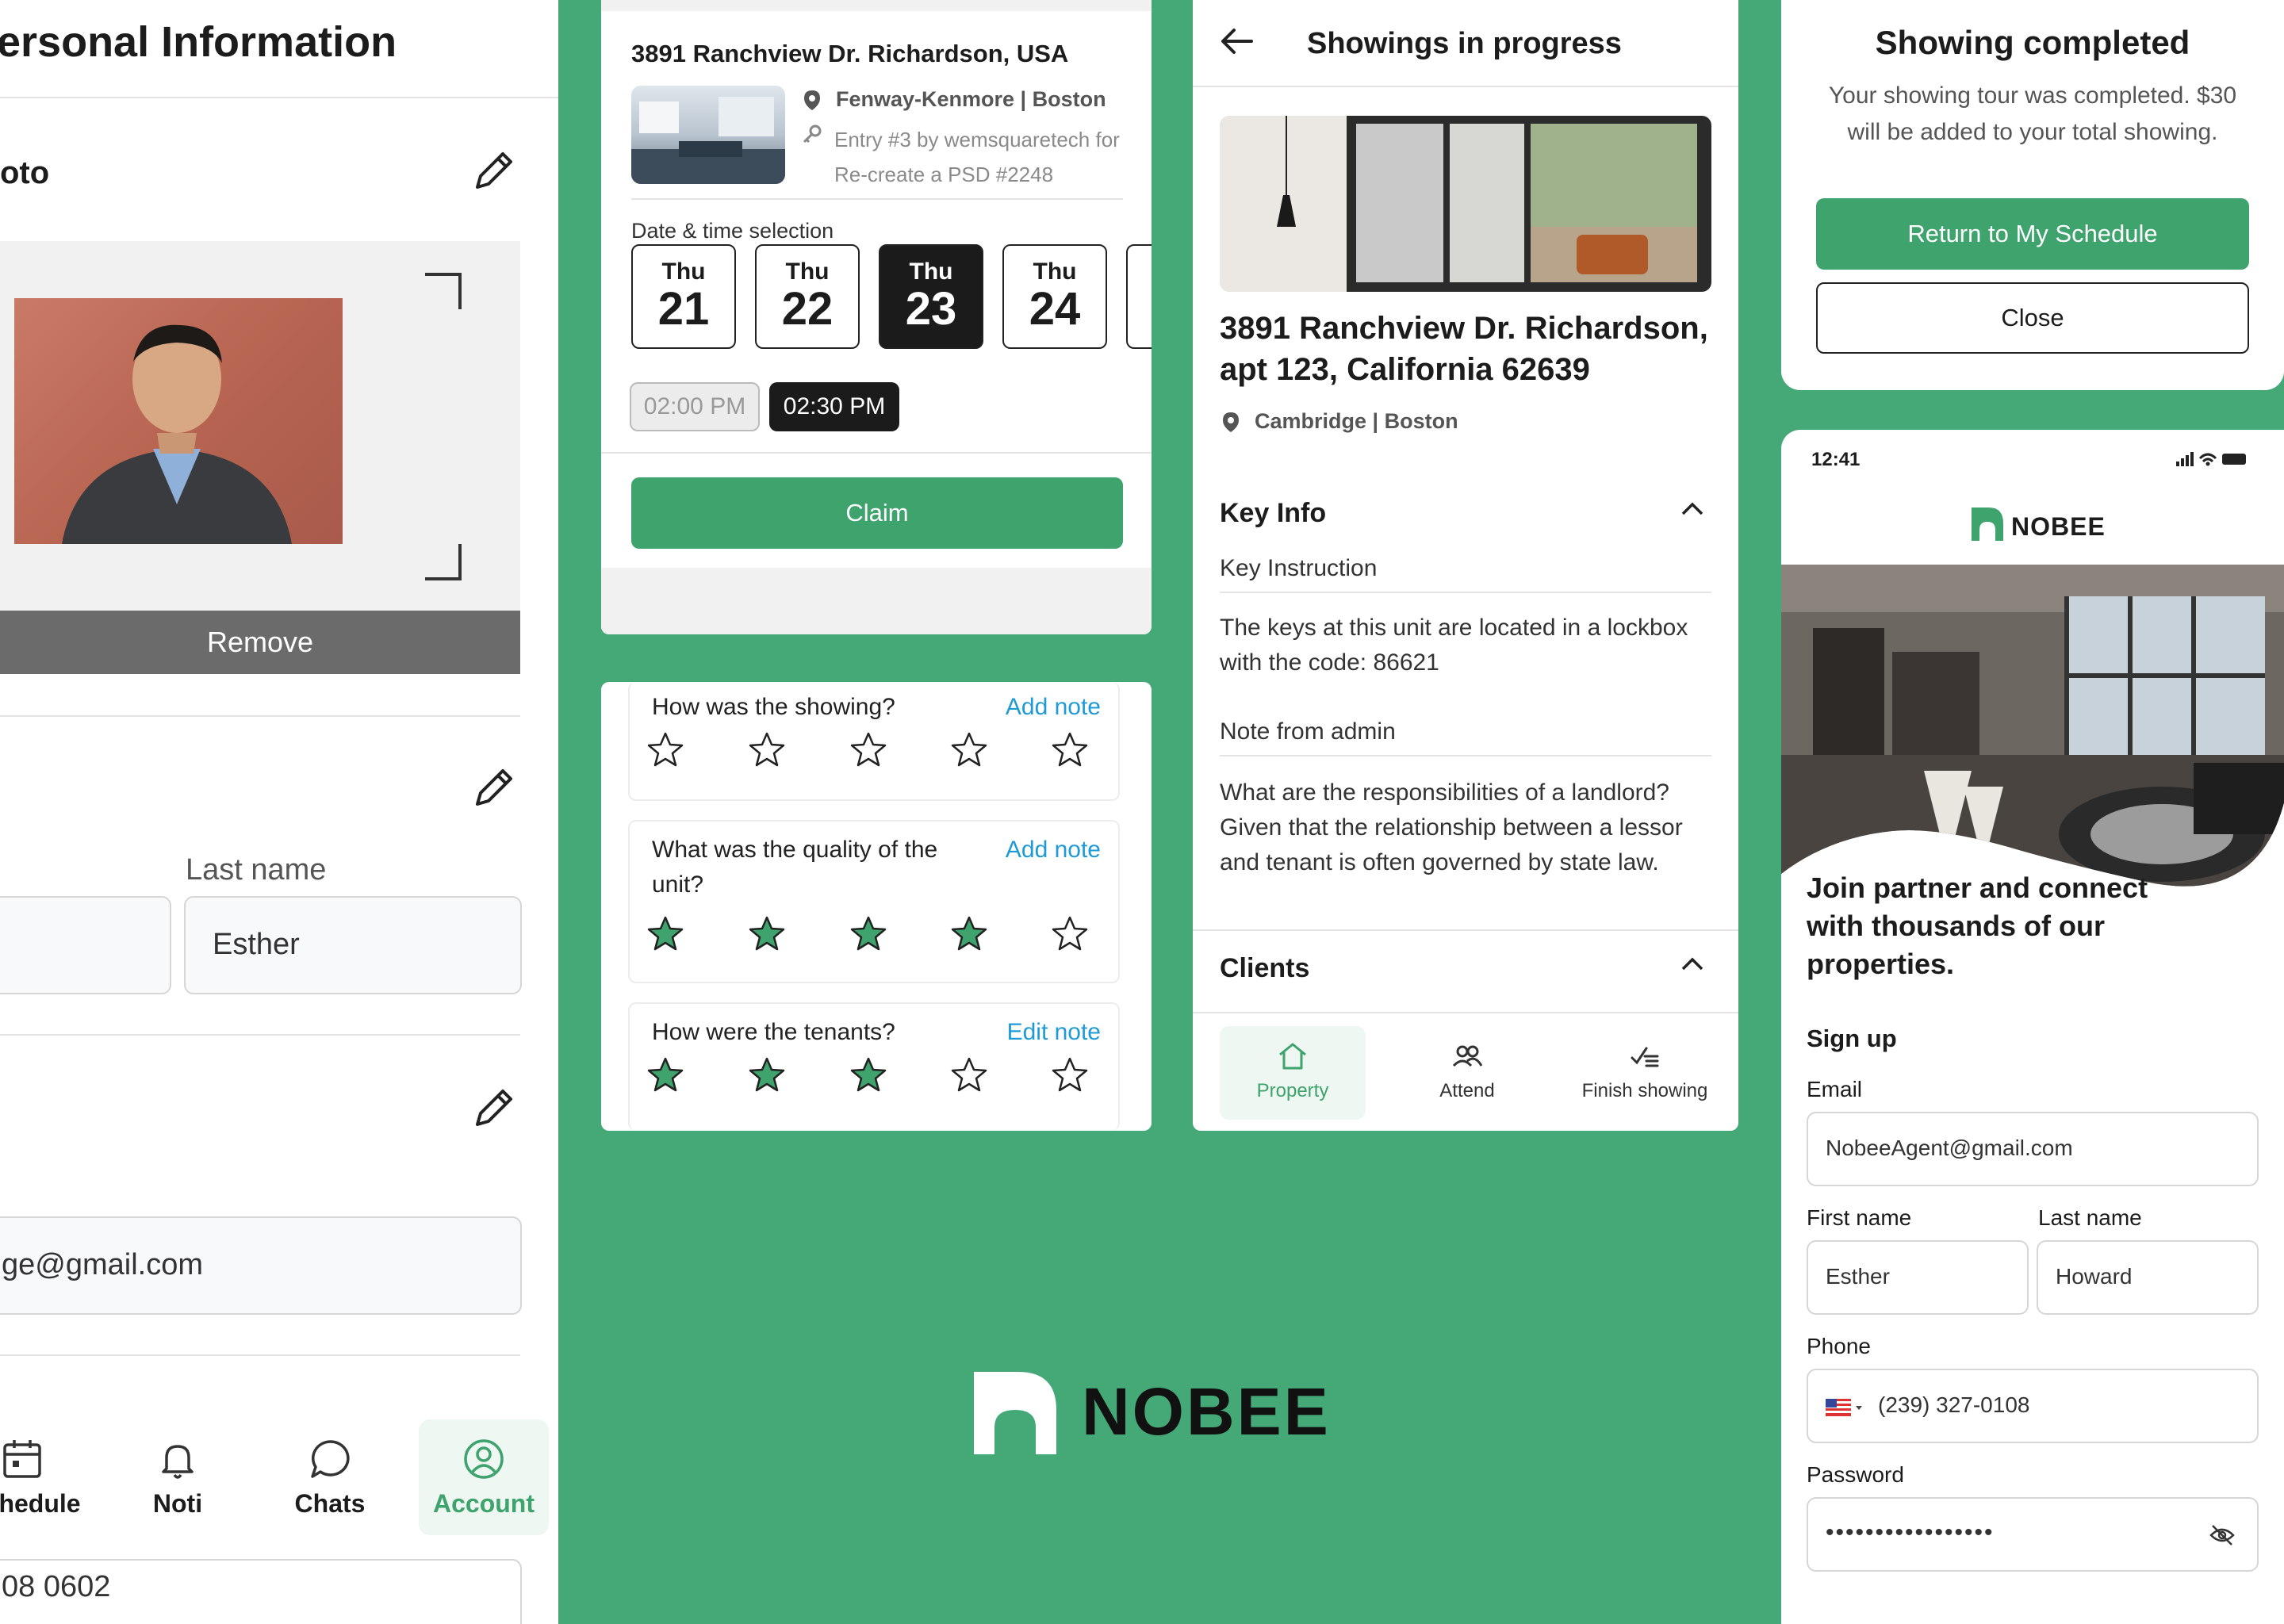 The width and height of the screenshot is (2284, 1624). What do you see at coordinates (877, 513) in the screenshot?
I see `claim-button: Claim` at bounding box center [877, 513].